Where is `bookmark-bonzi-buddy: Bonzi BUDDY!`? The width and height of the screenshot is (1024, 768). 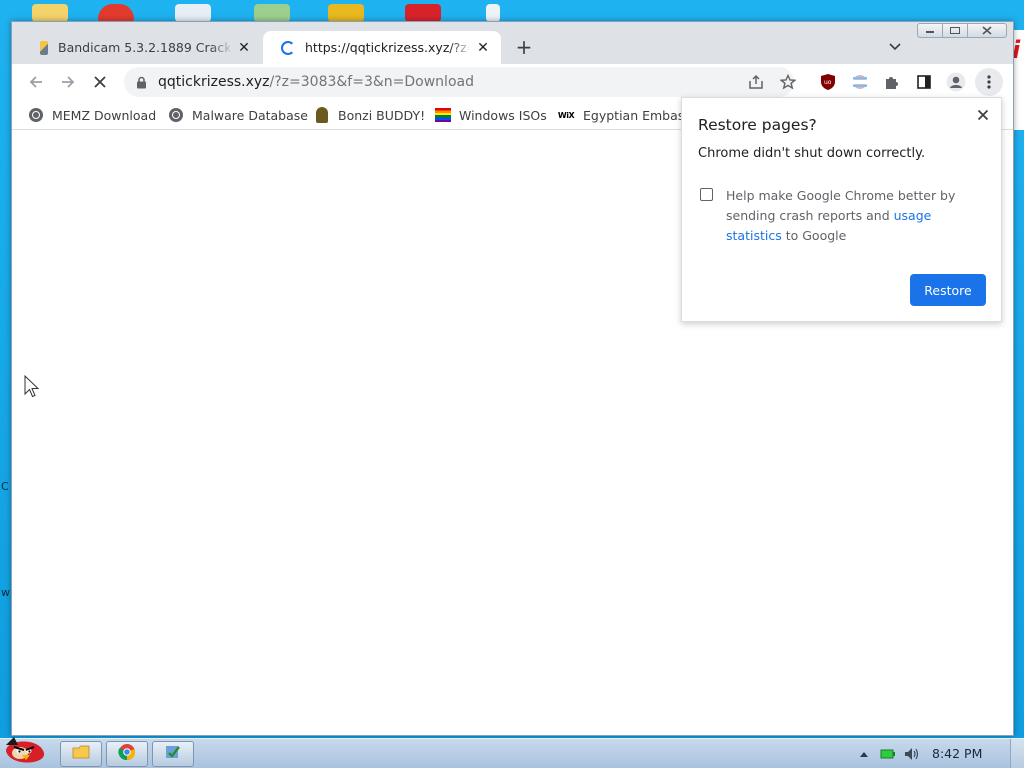
bookmark-bonzi-buddy: Bonzi BUDDY! is located at coordinates (369, 115).